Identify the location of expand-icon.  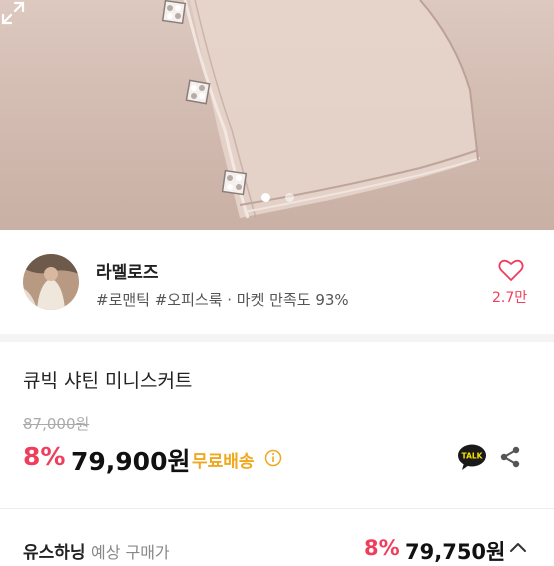
(13, 13).